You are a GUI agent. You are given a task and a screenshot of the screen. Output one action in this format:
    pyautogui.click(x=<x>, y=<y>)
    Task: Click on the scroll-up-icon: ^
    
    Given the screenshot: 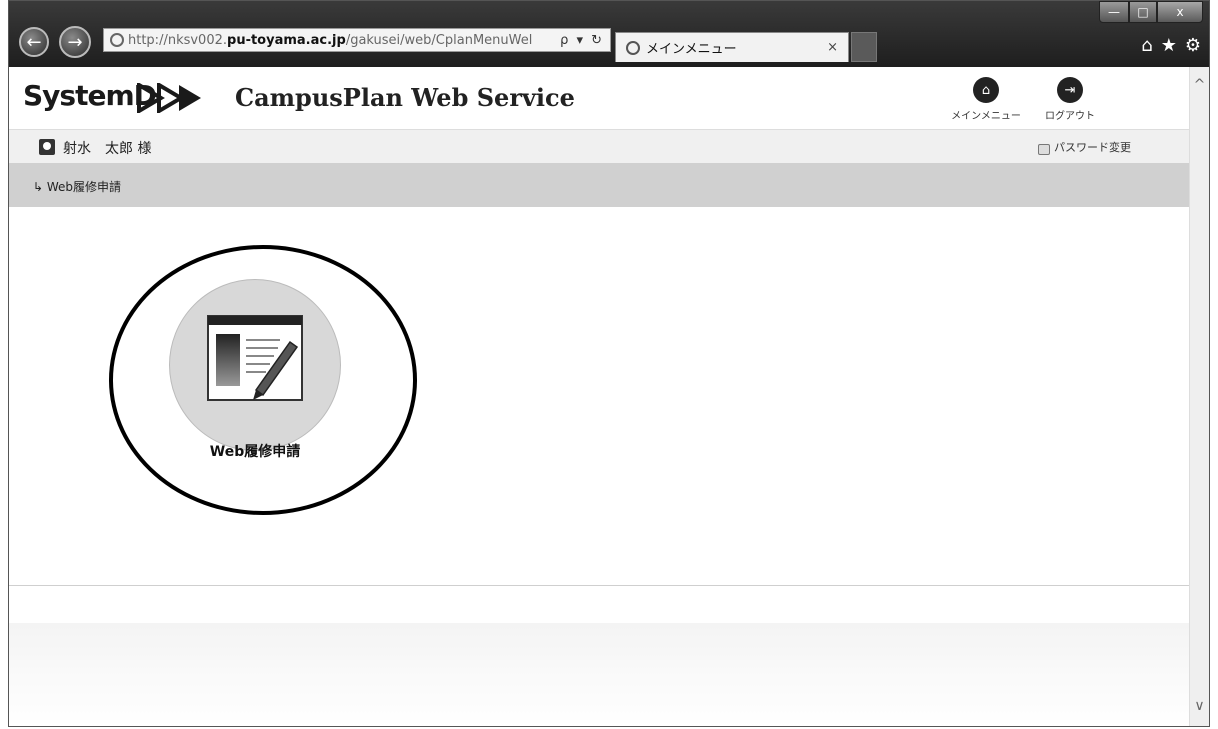 What is the action you would take?
    pyautogui.click(x=1199, y=85)
    